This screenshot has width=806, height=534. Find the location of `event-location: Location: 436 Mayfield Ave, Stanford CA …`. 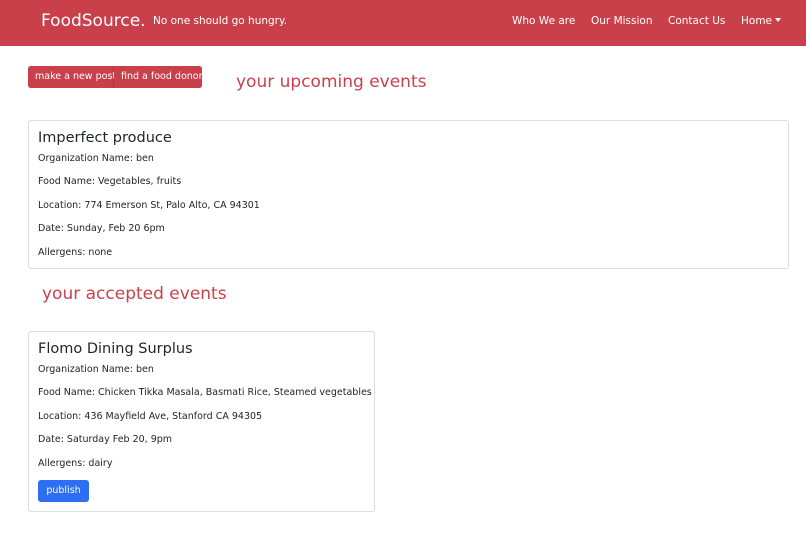

event-location: Location: 436 Mayfield Ave, Stanford CA … is located at coordinates (150, 416).